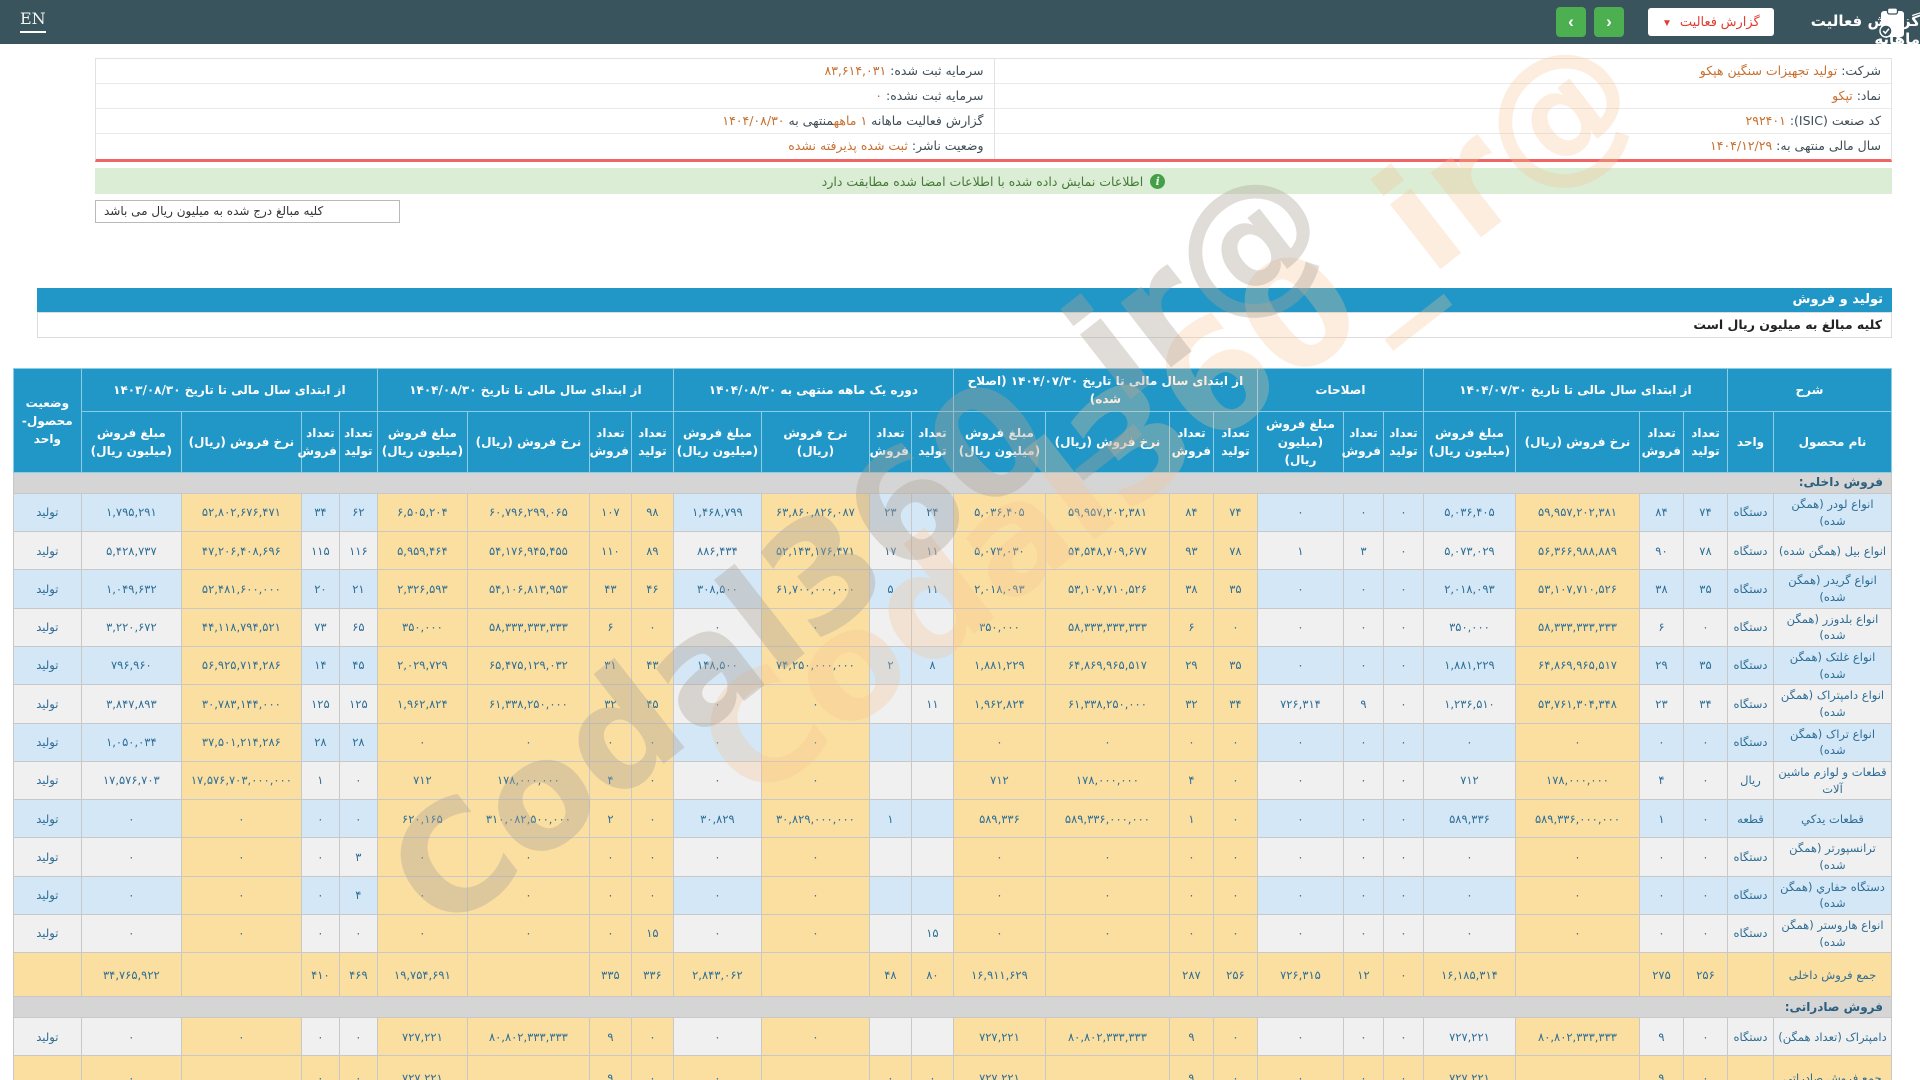 This screenshot has width=1920, height=1080. Describe the element at coordinates (932, 934) in the screenshot. I see `value-cell: ۱۵` at that location.